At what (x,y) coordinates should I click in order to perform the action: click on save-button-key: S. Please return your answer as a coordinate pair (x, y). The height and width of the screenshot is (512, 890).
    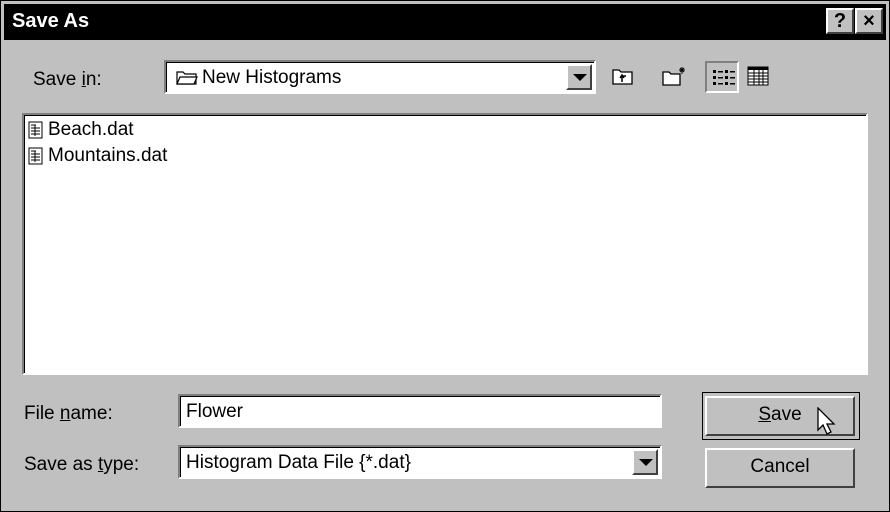
    Looking at the image, I should click on (765, 414).